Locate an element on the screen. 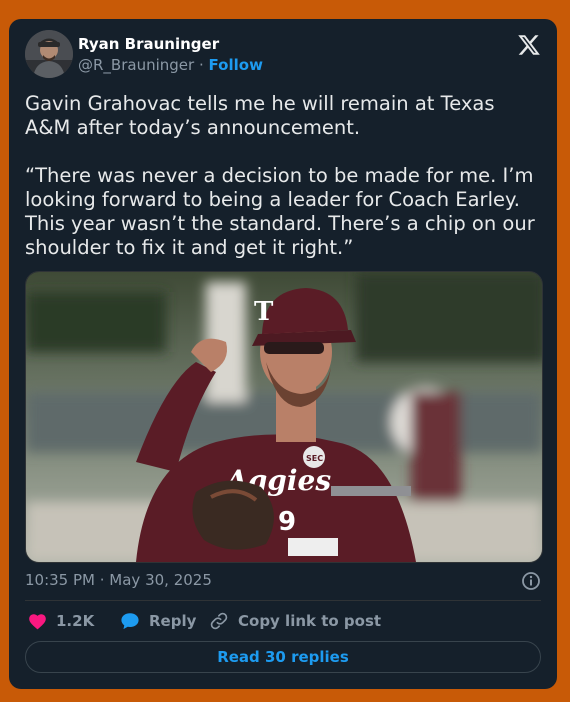 The height and width of the screenshot is (702, 570). heart-icon is located at coordinates (37, 622).